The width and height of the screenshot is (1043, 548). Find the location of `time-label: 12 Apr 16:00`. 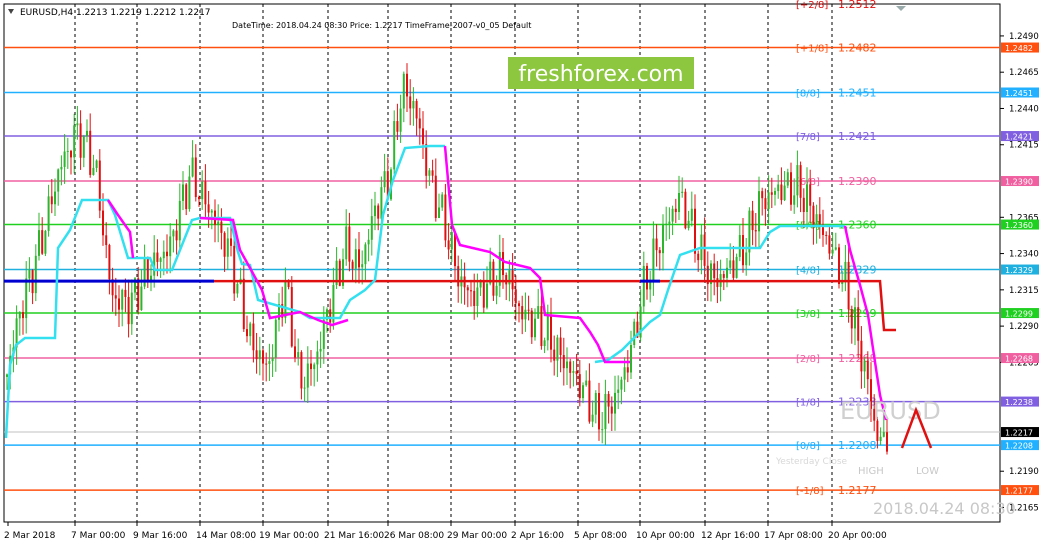

time-label: 12 Apr 16:00 is located at coordinates (730, 536).